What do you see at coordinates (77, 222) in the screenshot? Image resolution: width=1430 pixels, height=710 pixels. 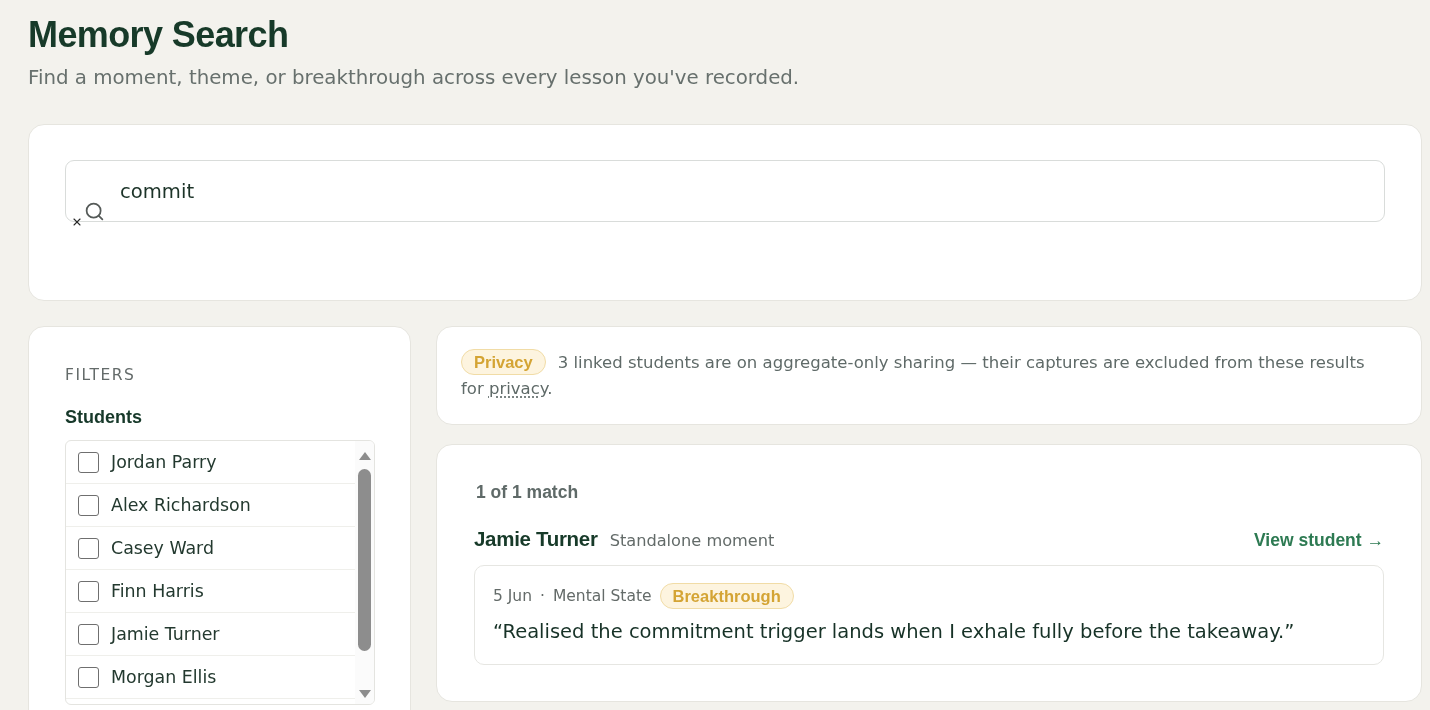 I see `close-icon` at bounding box center [77, 222].